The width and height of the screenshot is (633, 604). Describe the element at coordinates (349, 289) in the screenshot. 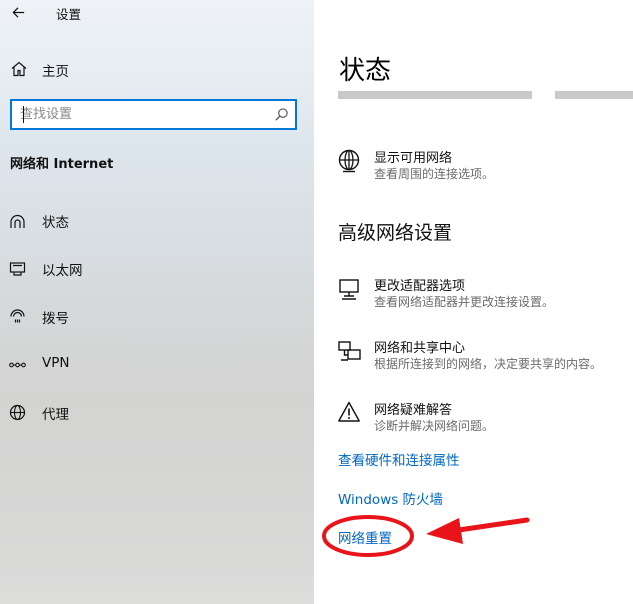

I see `monitor-icon` at that location.